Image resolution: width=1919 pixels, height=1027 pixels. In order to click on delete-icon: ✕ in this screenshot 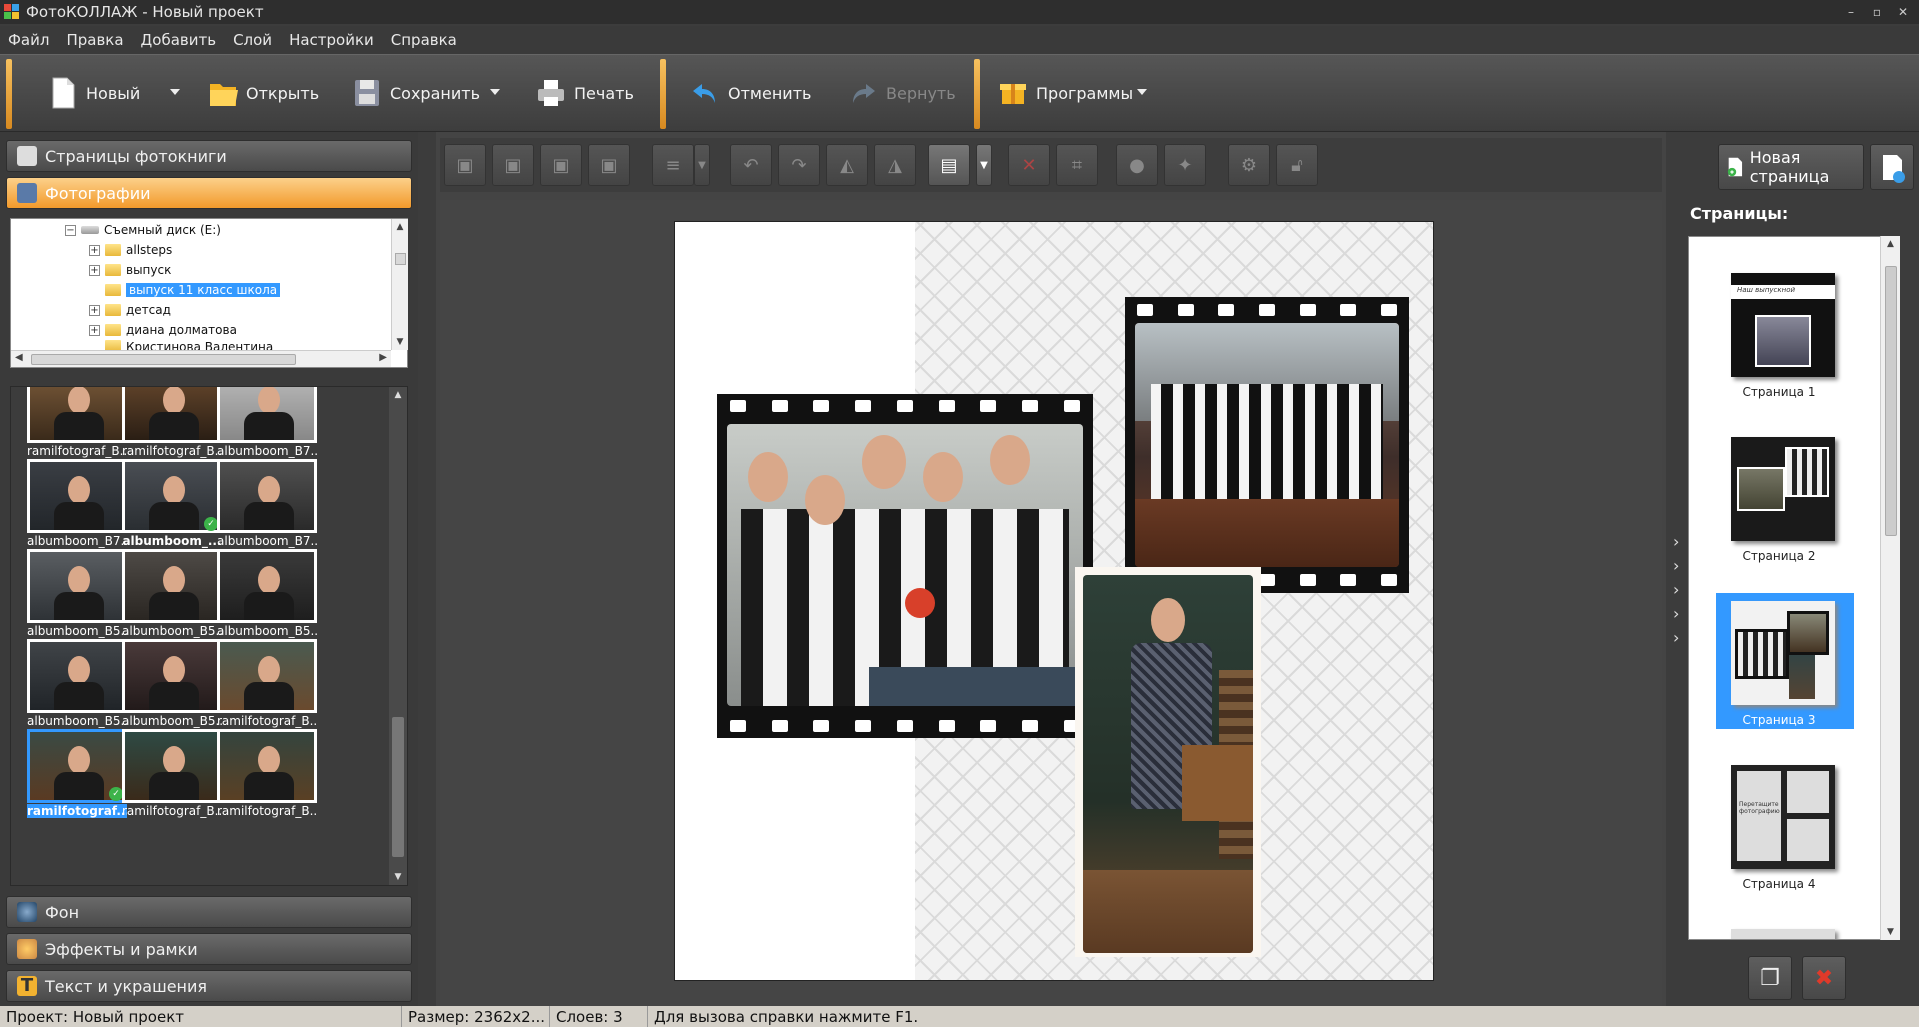, I will do `click(1029, 165)`.